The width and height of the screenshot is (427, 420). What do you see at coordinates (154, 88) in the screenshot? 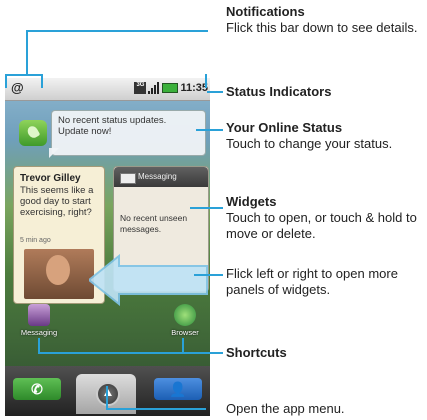
I see `signal-strength-icon` at bounding box center [154, 88].